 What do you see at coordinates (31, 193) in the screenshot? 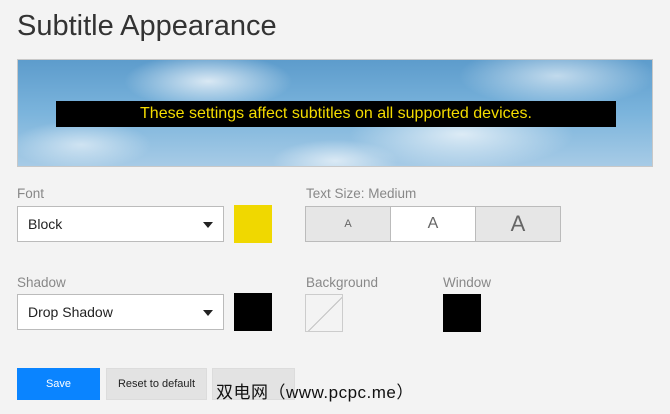
I see `font-label: Font` at bounding box center [31, 193].